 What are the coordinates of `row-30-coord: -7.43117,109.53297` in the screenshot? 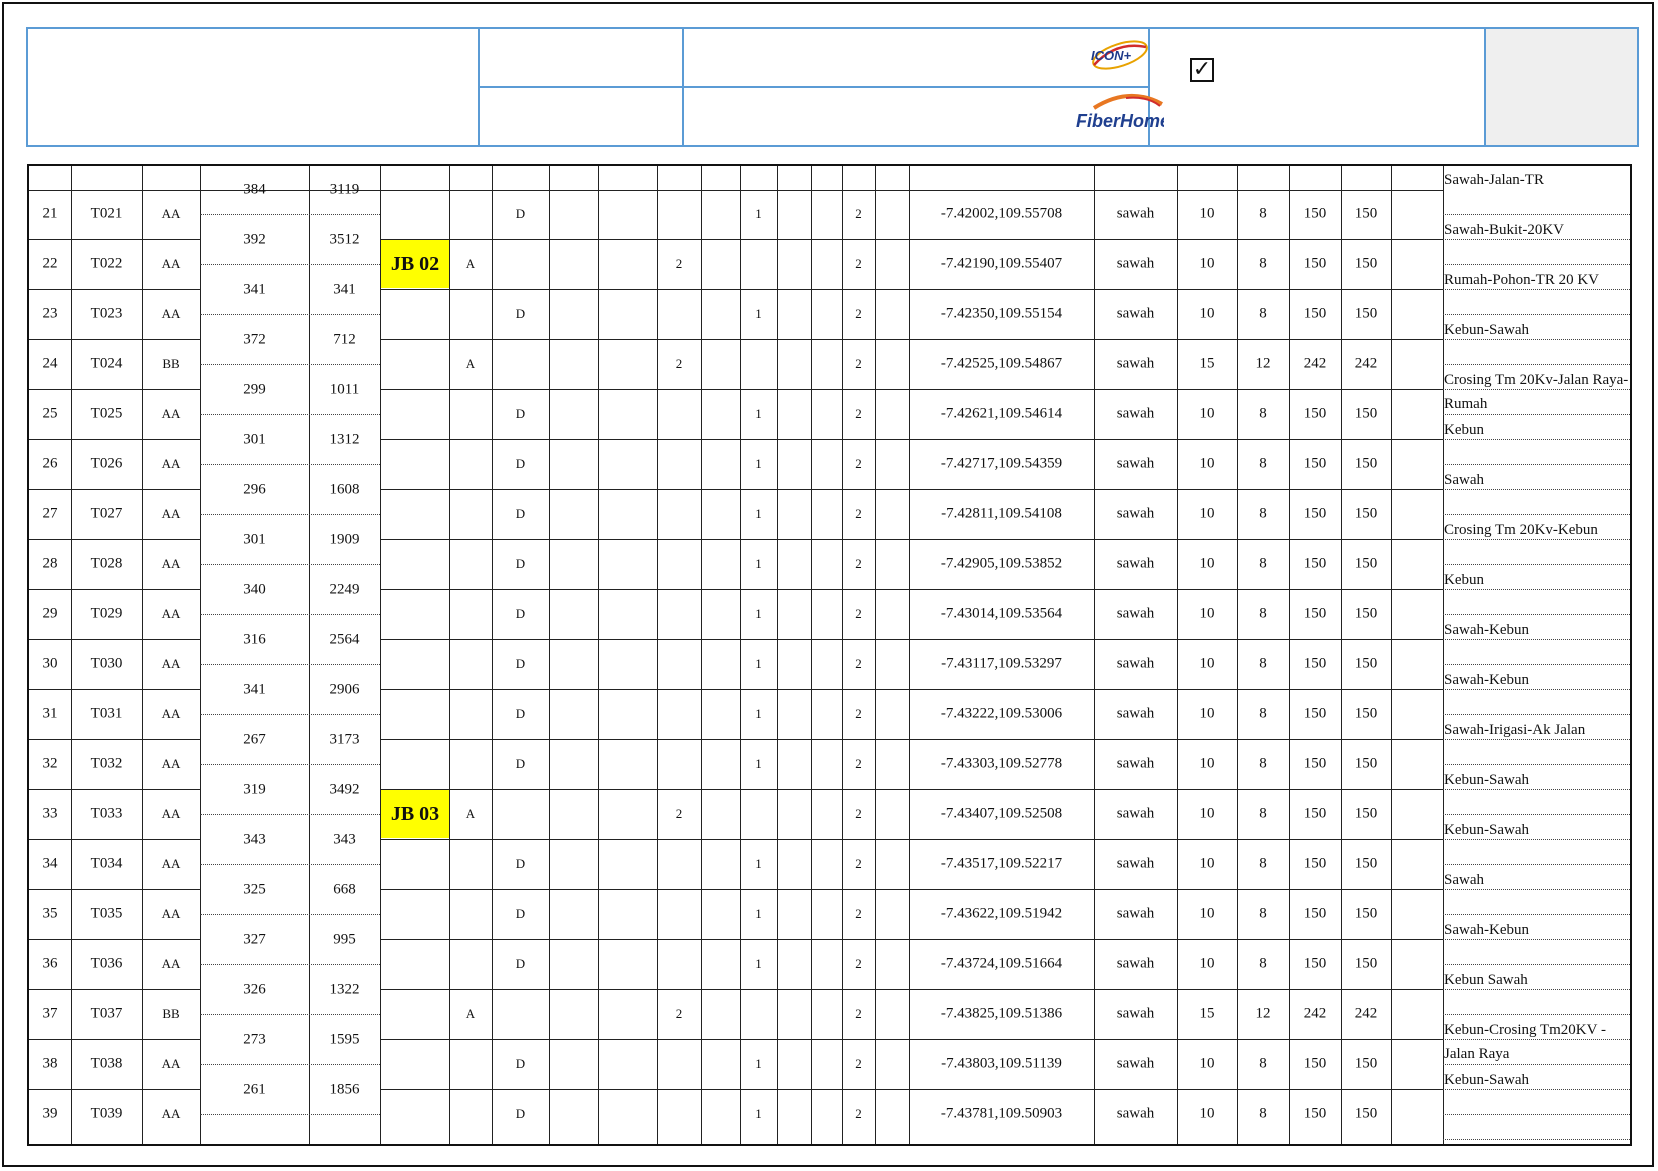 It's located at (1001, 663).